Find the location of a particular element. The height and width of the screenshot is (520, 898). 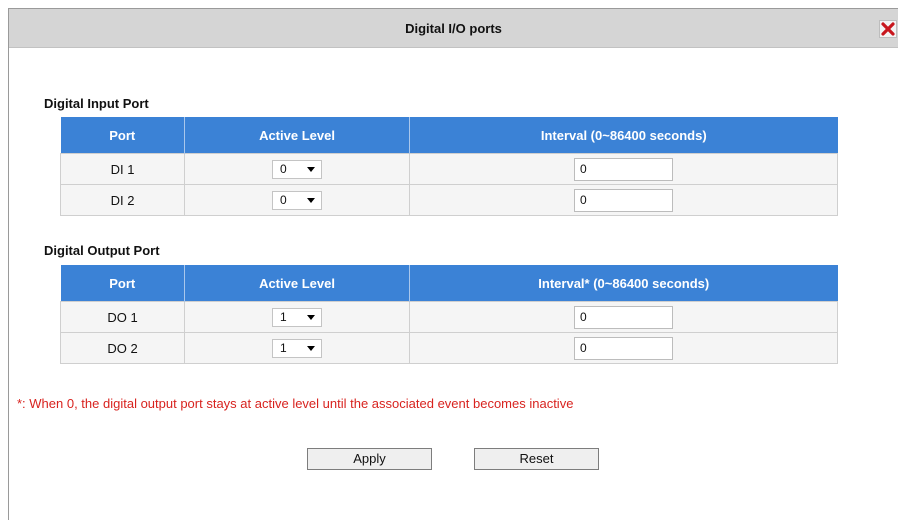

interval-input-di2: 0 is located at coordinates (623, 200).